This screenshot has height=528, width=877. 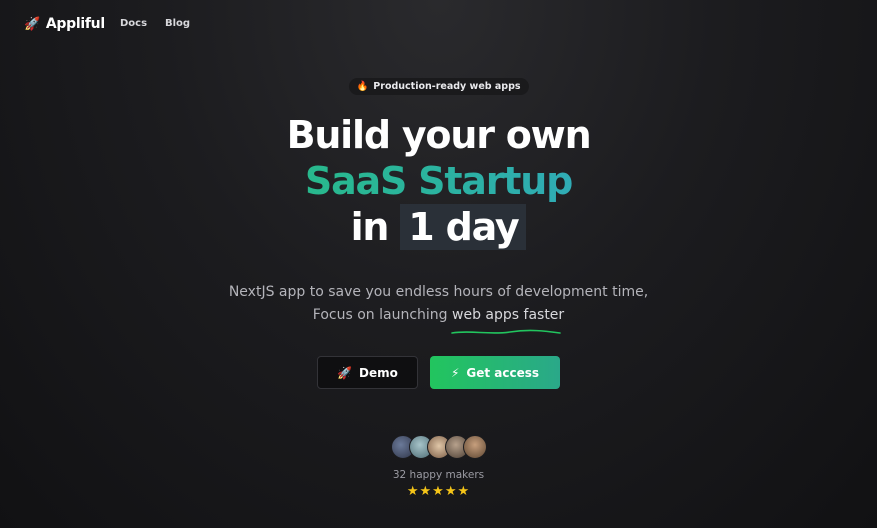 I want to click on get-access-button: ⚡ Get access, so click(x=495, y=372).